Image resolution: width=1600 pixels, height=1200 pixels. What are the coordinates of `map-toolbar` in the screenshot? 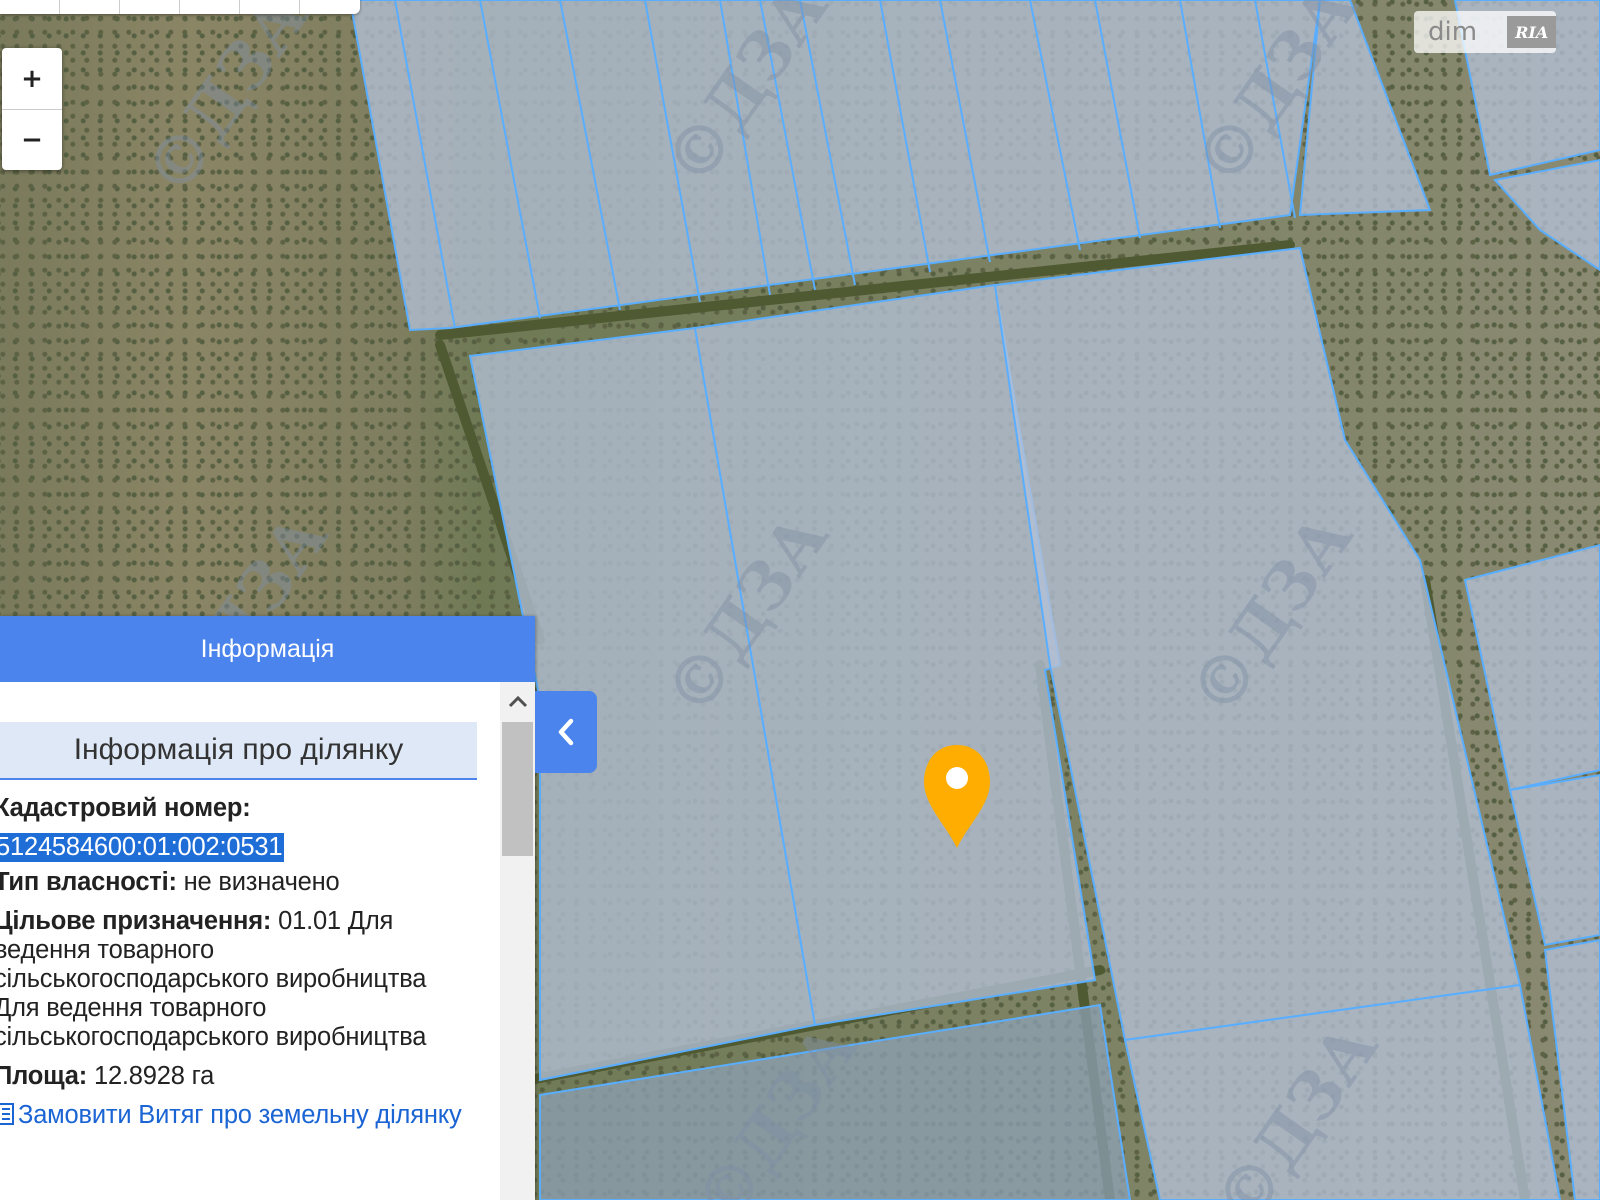 It's located at (180, 7).